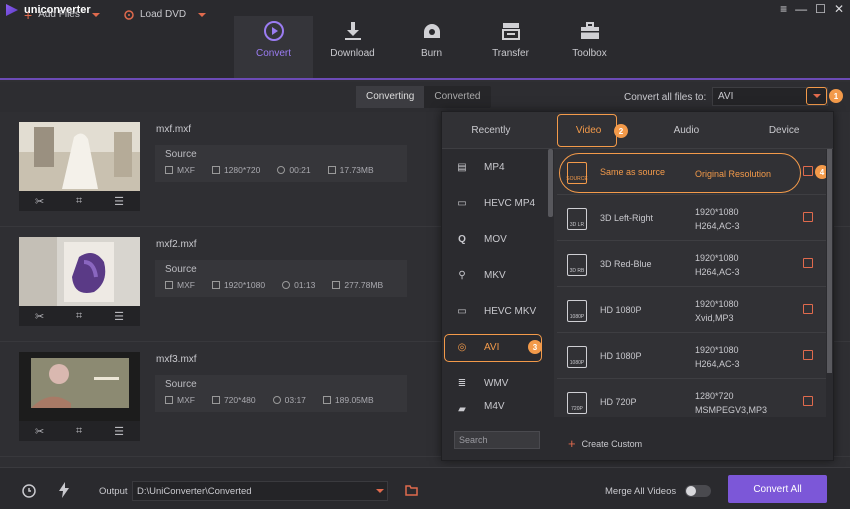 This screenshot has width=850, height=509. I want to click on format-list-scrollbar, so click(550, 283).